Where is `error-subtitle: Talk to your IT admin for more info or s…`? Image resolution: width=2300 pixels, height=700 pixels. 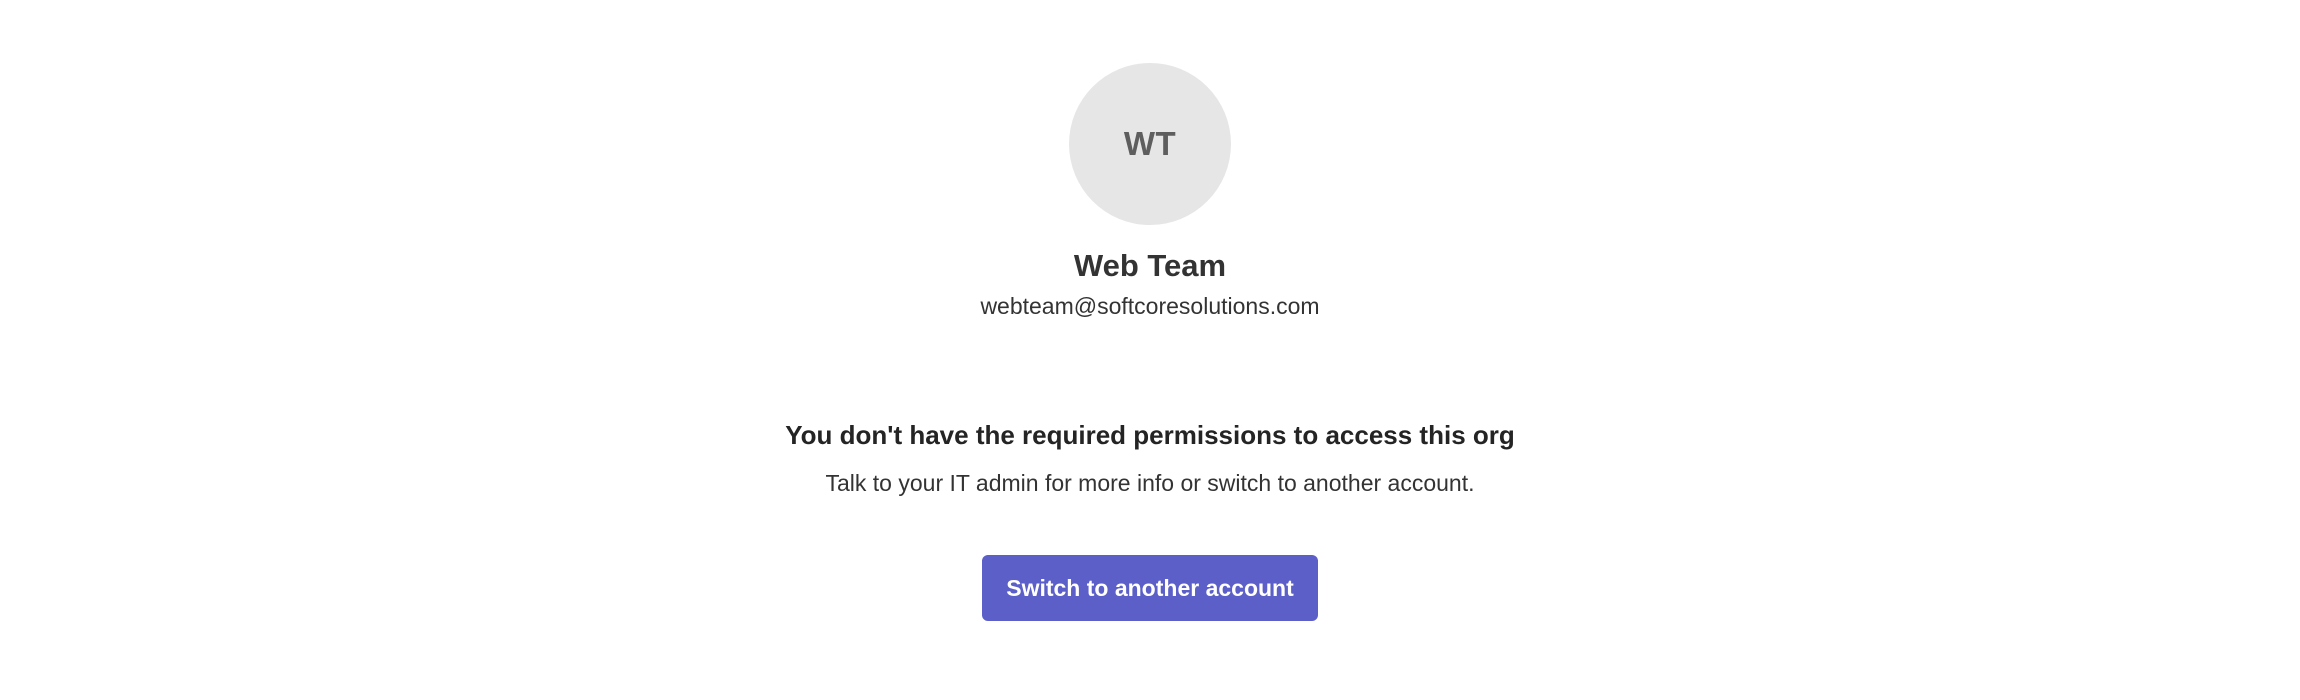
error-subtitle: Talk to your IT admin for more info or s… is located at coordinates (1150, 483).